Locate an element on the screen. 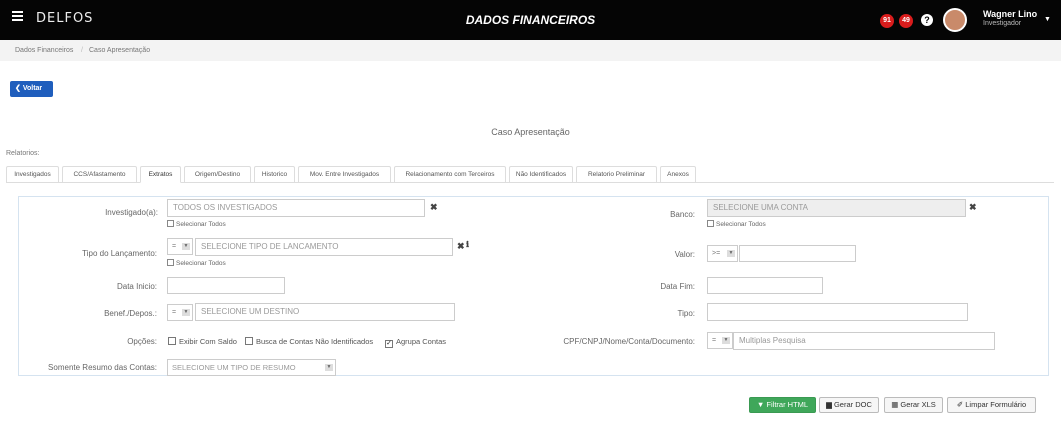 The image size is (1061, 438). valor-operator: >= ▼ is located at coordinates (722, 253).